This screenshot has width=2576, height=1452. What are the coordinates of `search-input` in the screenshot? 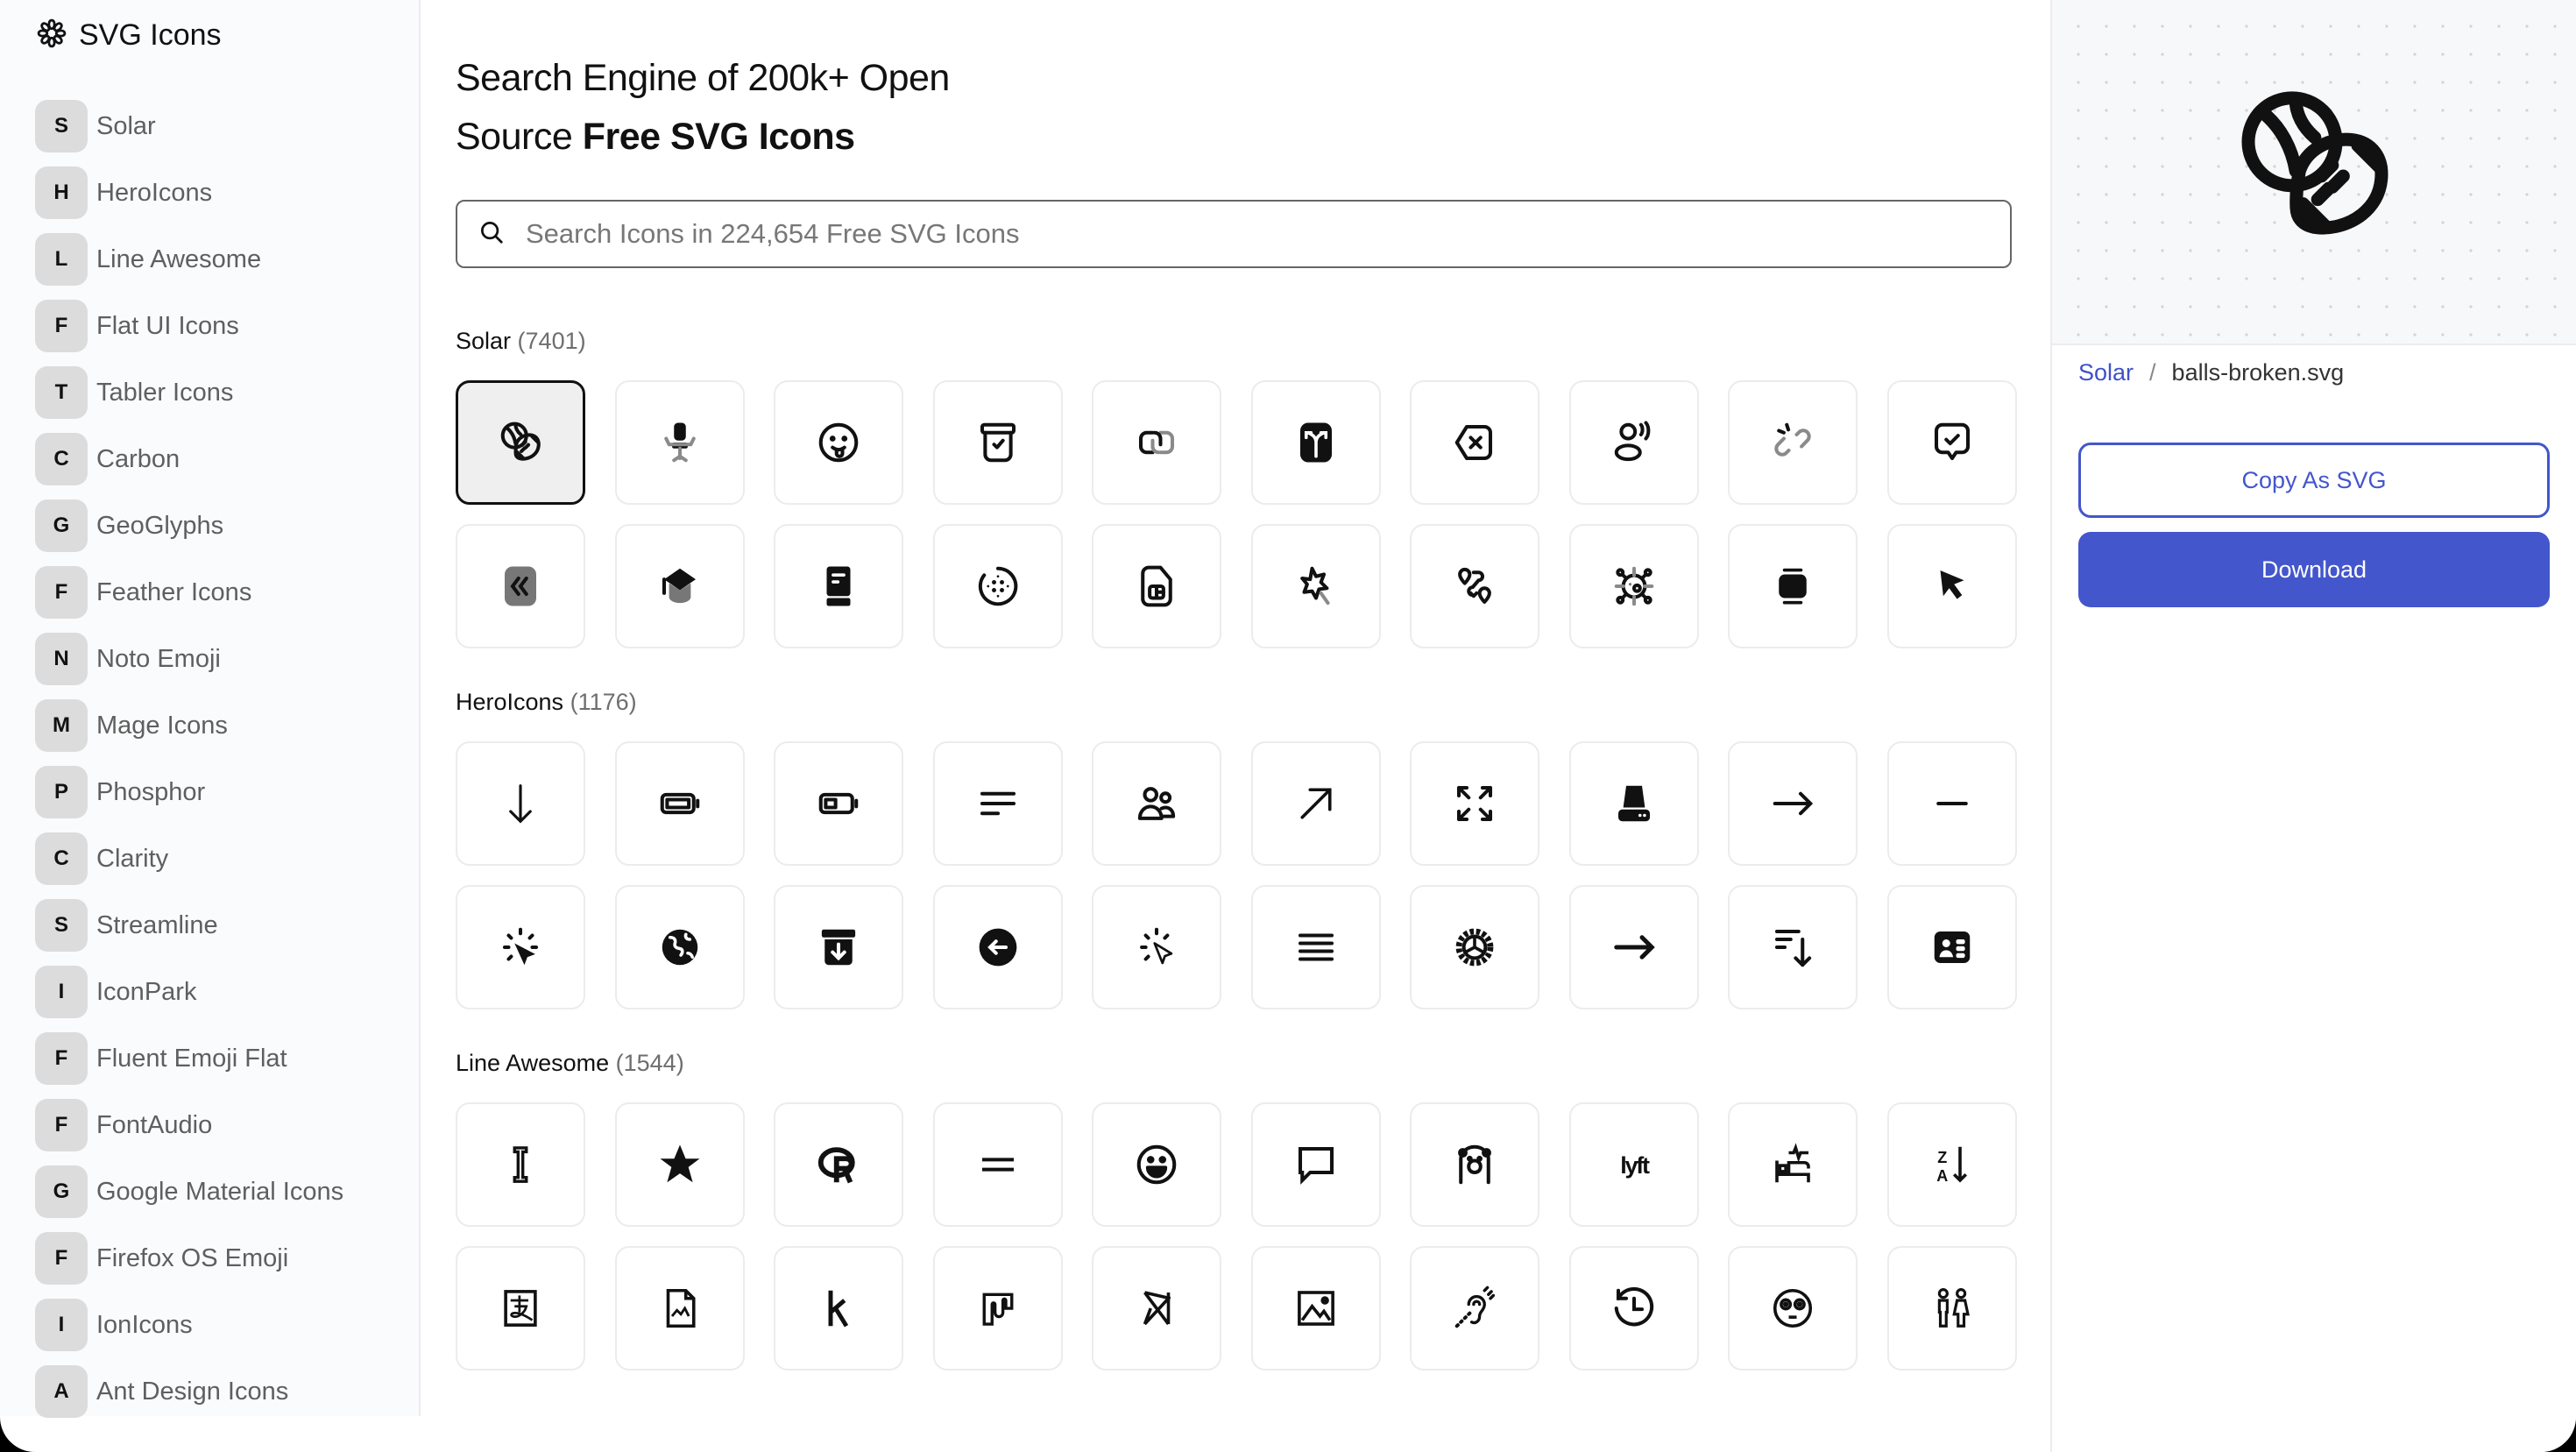 It's located at (1226, 234).